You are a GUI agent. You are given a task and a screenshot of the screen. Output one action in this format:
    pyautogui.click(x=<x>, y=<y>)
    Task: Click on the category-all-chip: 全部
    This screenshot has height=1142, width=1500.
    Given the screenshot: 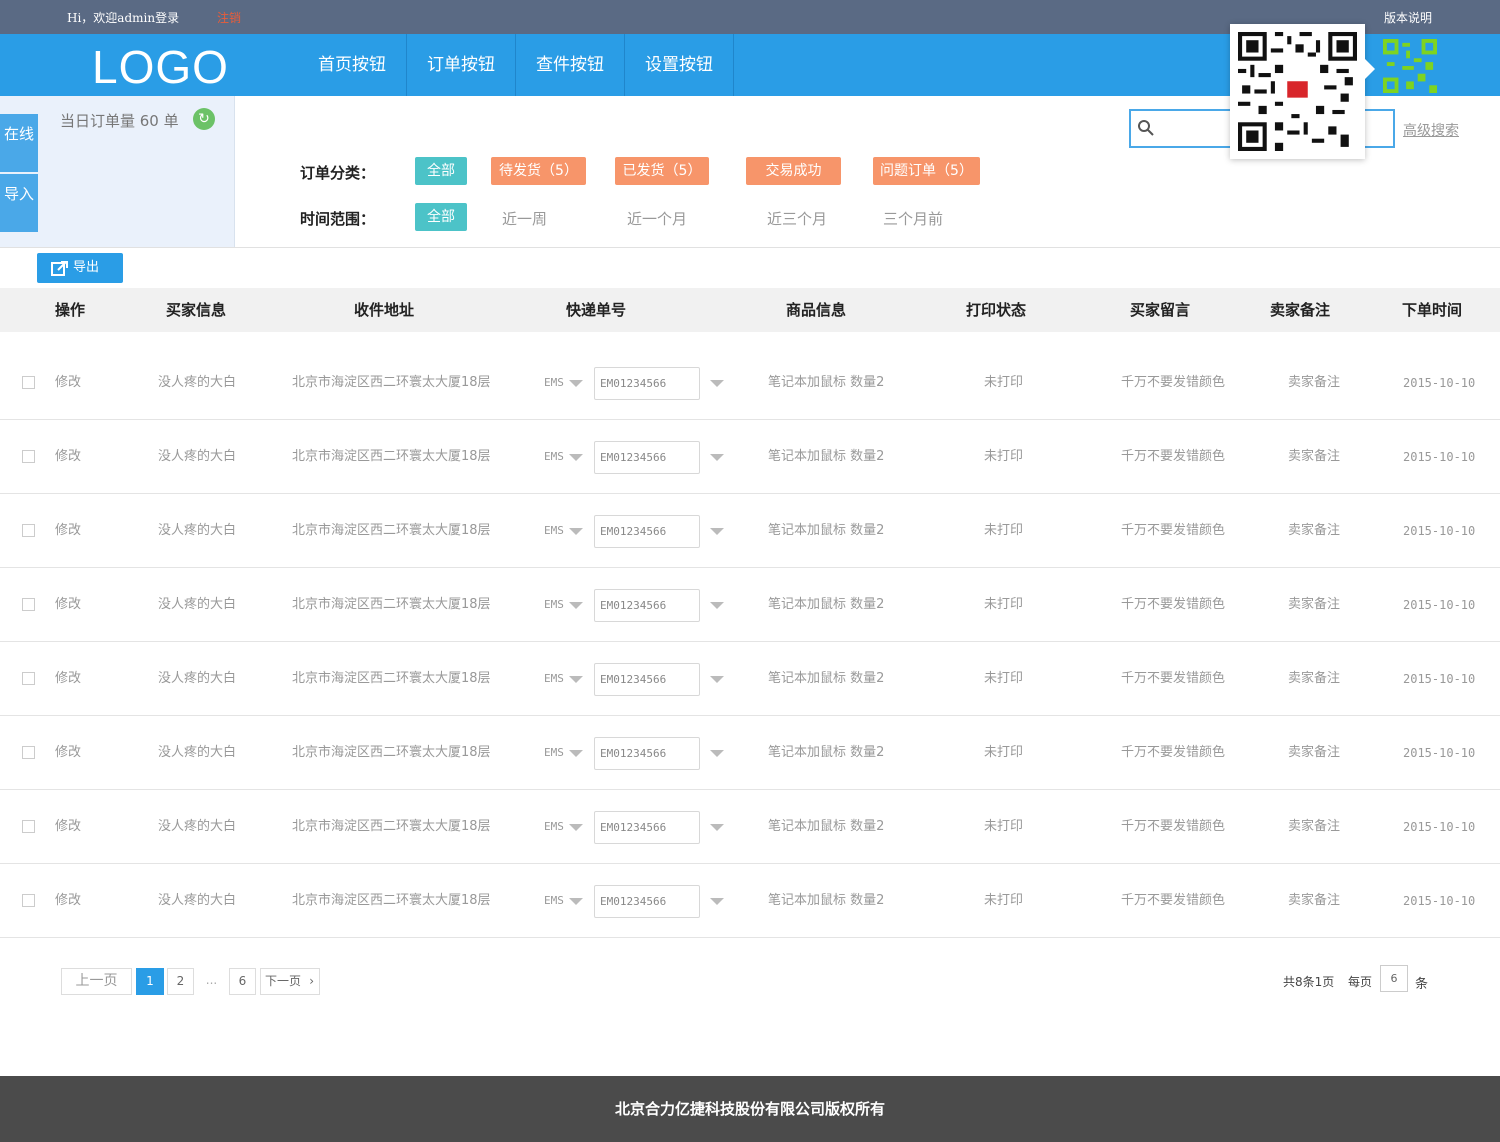 What is the action you would take?
    pyautogui.click(x=441, y=171)
    